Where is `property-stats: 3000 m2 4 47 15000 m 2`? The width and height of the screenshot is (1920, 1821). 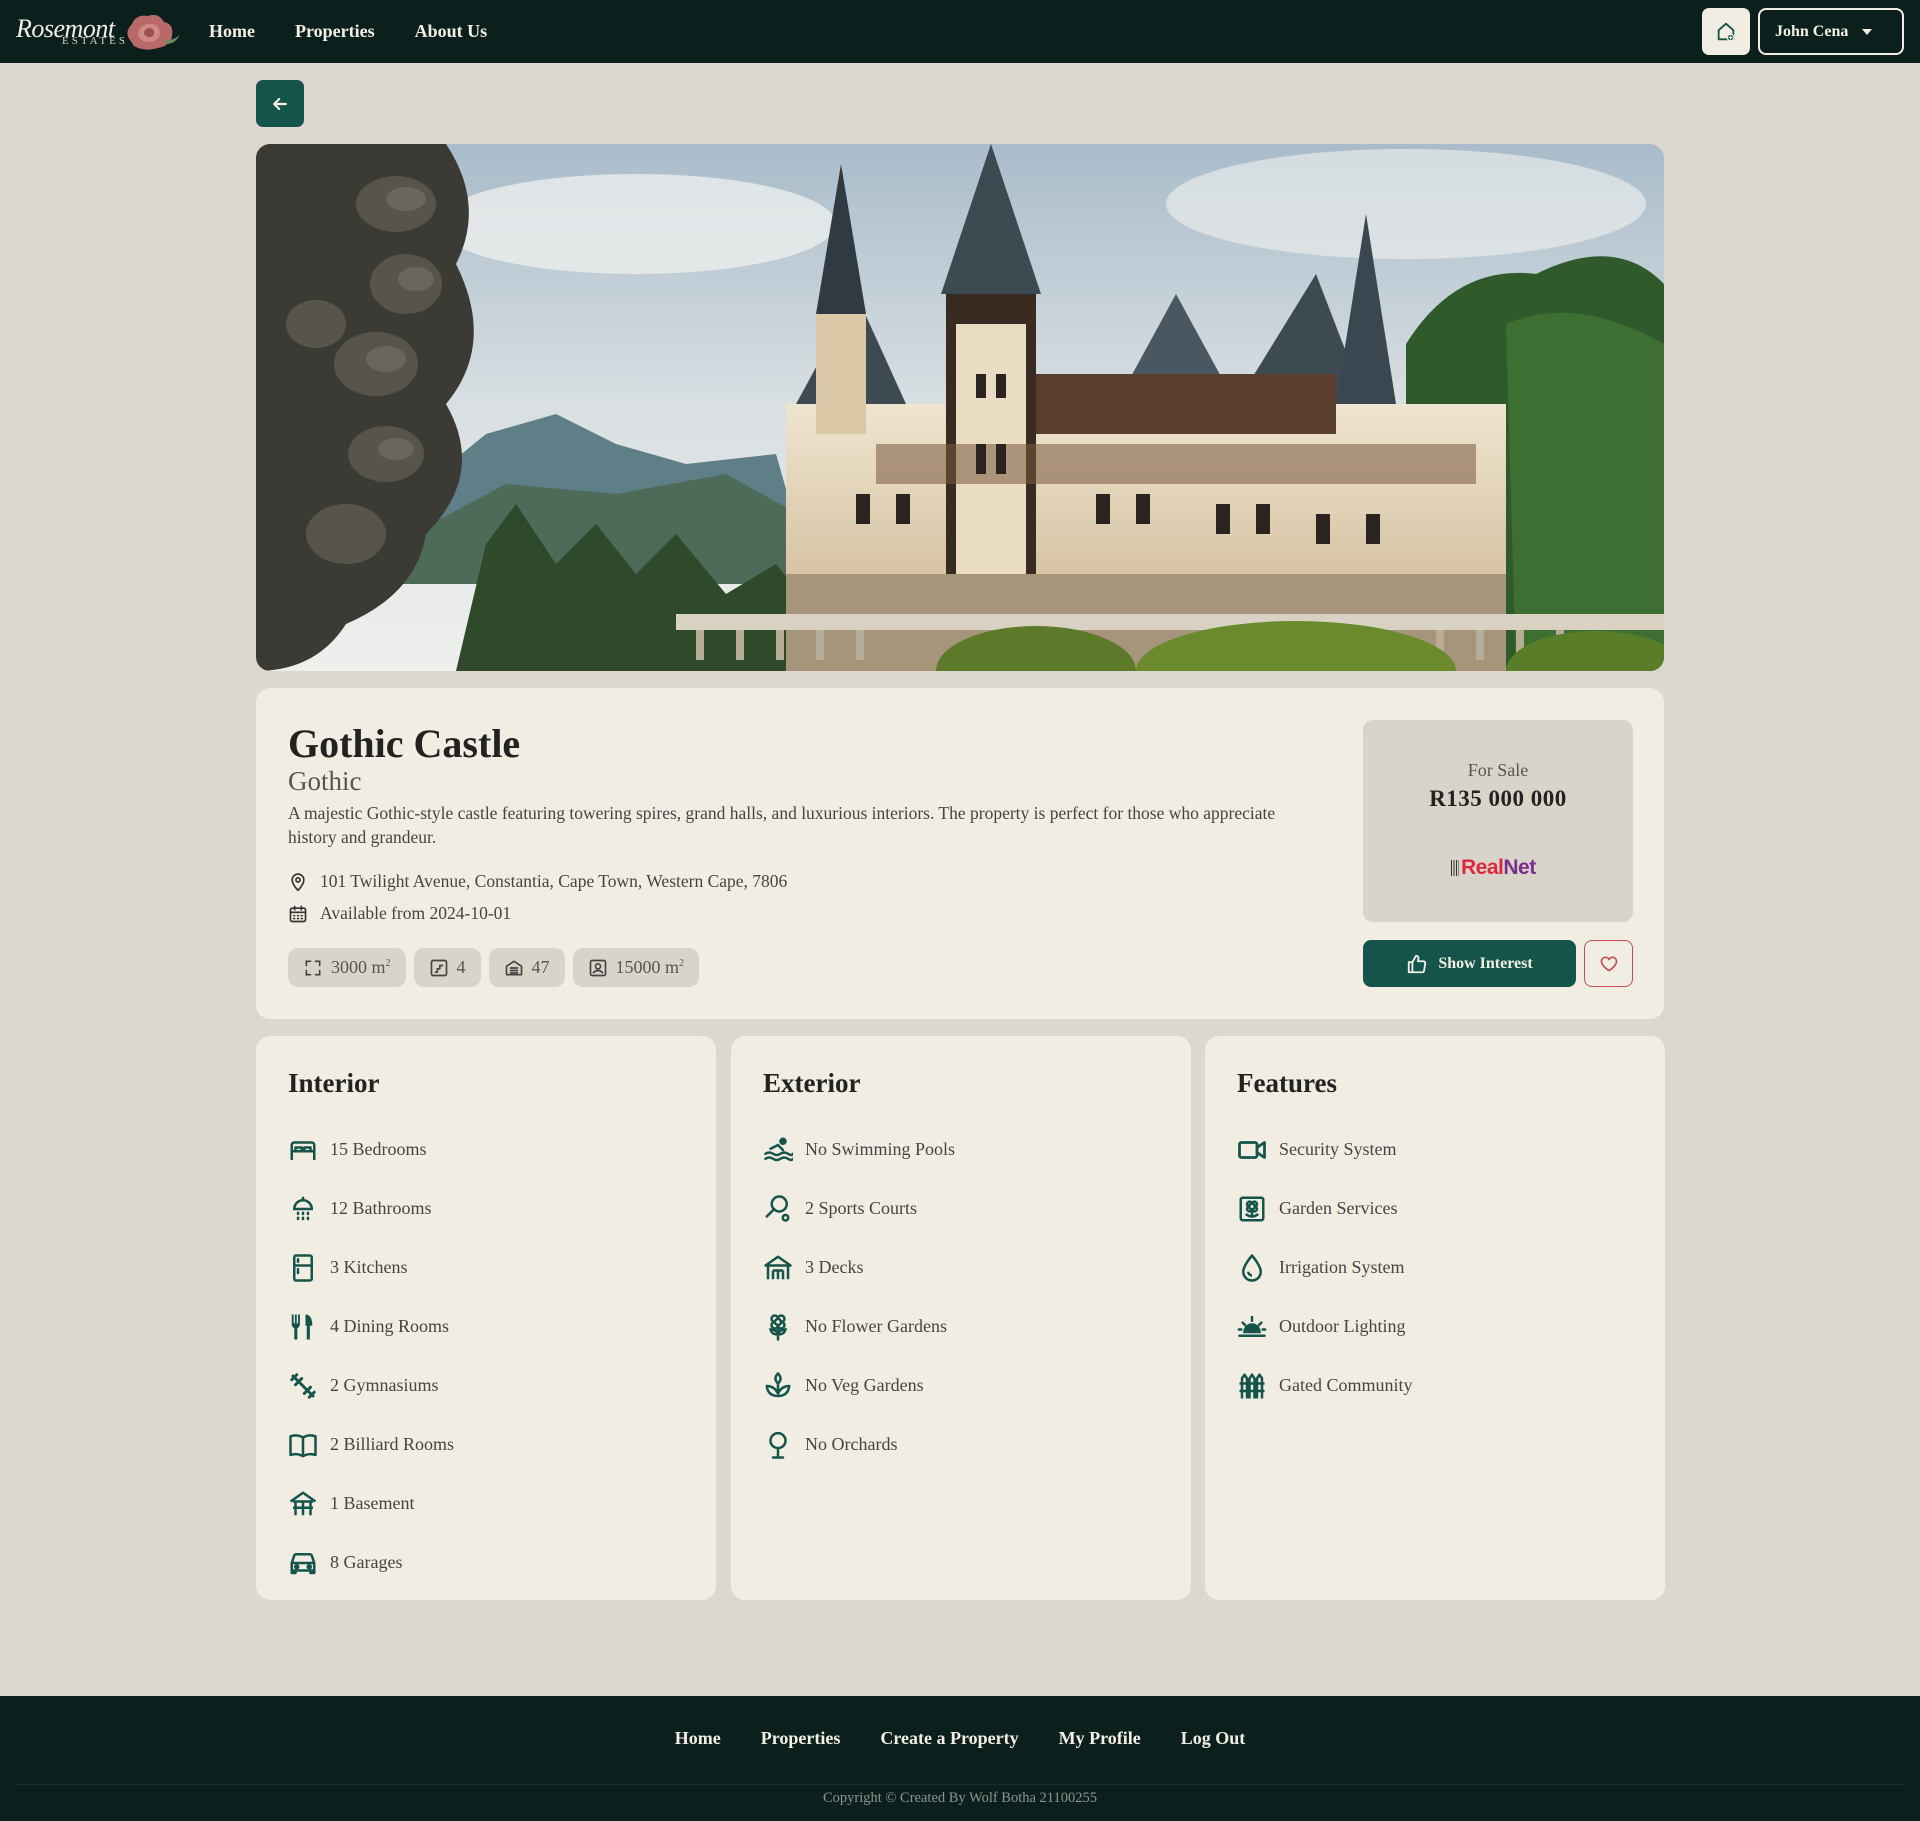
property-stats: 3000 m2 4 47 15000 m 2 is located at coordinates (494, 967).